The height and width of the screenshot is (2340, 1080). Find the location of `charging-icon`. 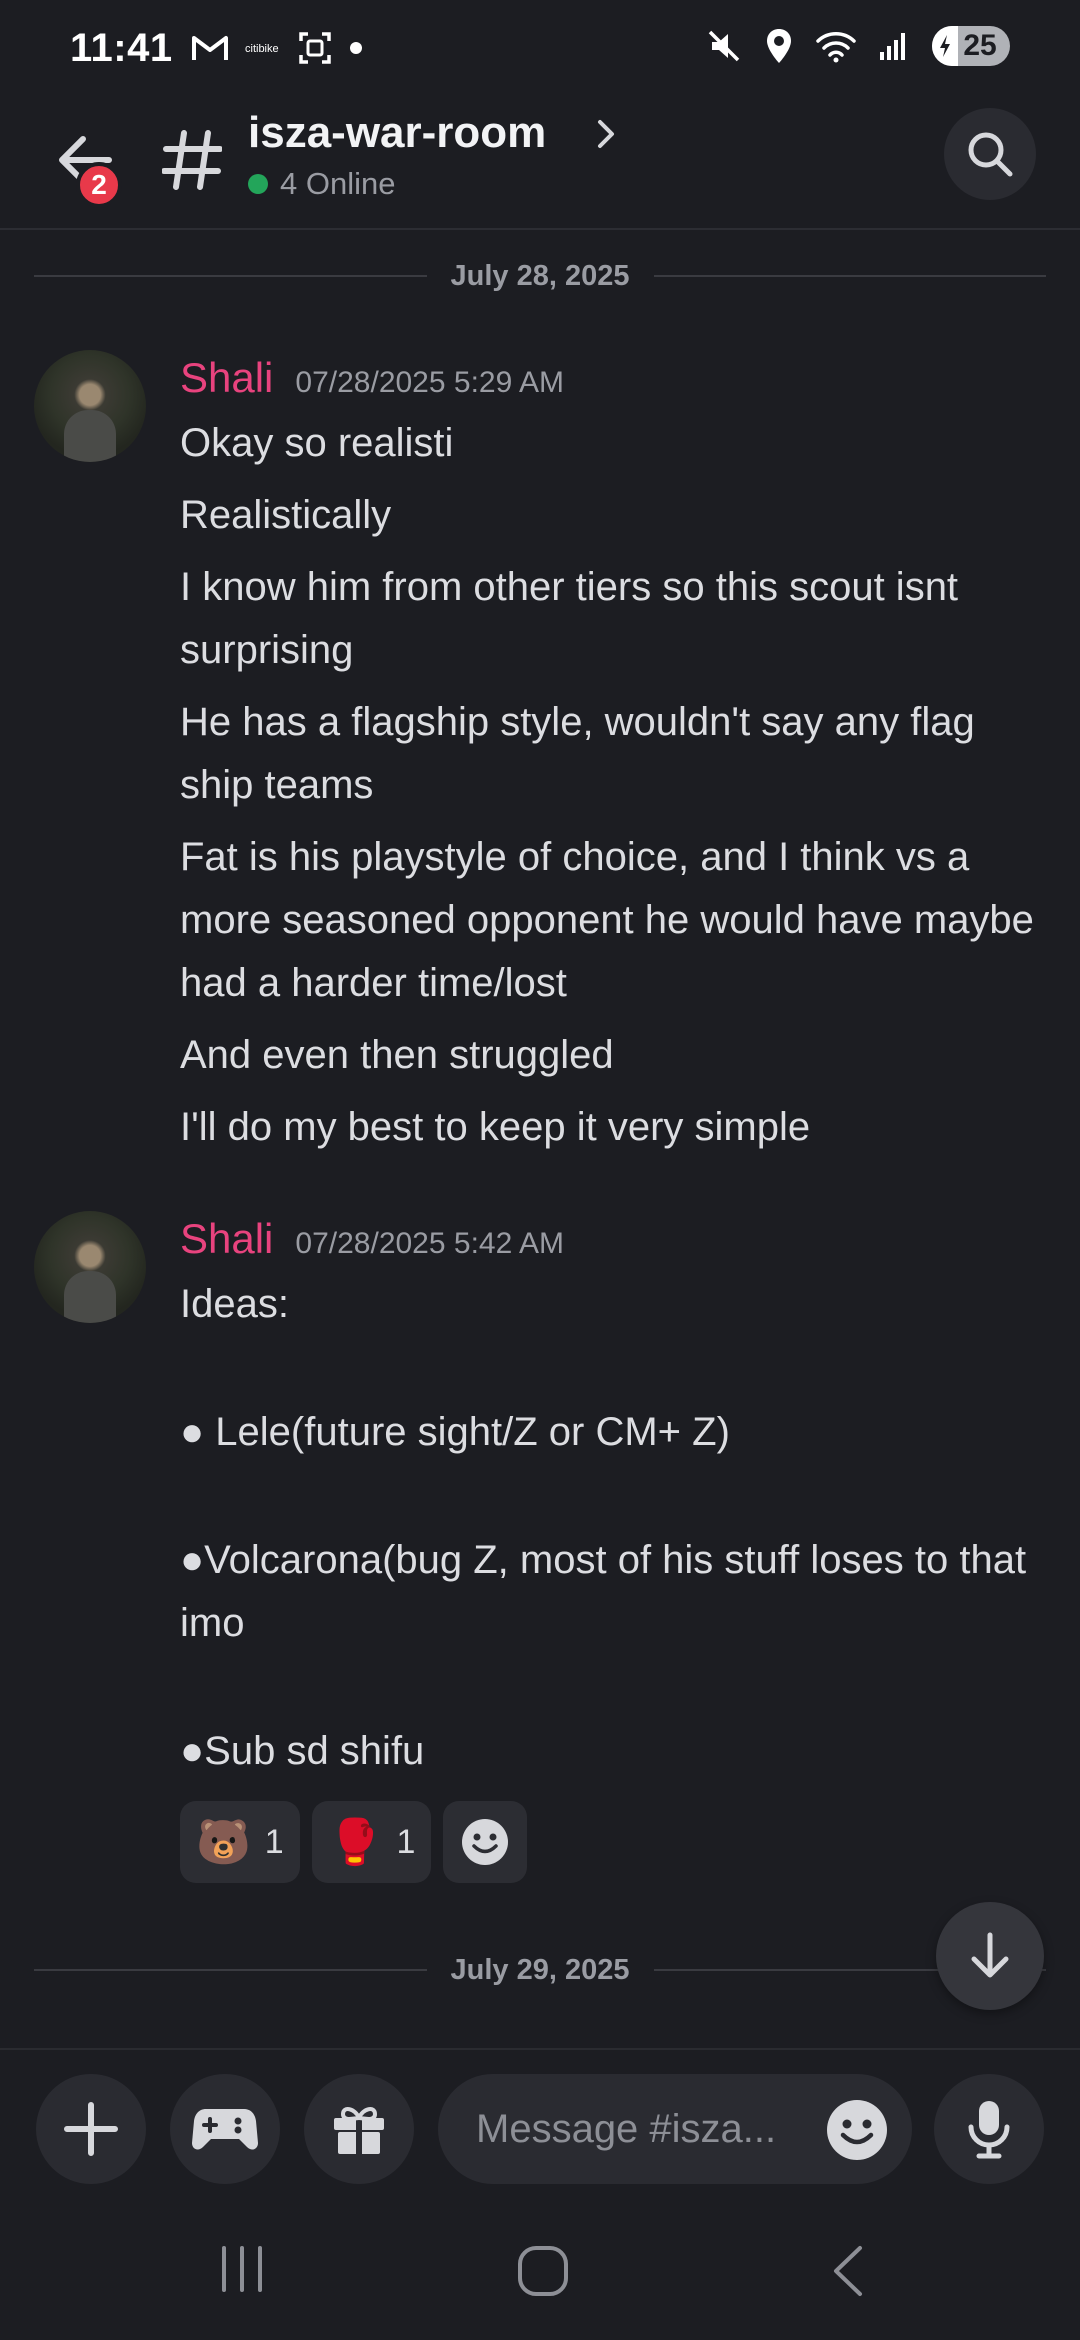

charging-icon is located at coordinates (945, 46).